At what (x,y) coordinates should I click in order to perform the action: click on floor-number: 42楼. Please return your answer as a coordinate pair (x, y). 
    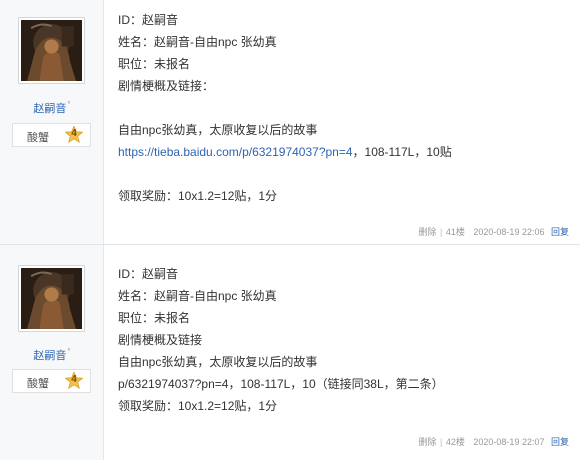
    Looking at the image, I should click on (455, 442).